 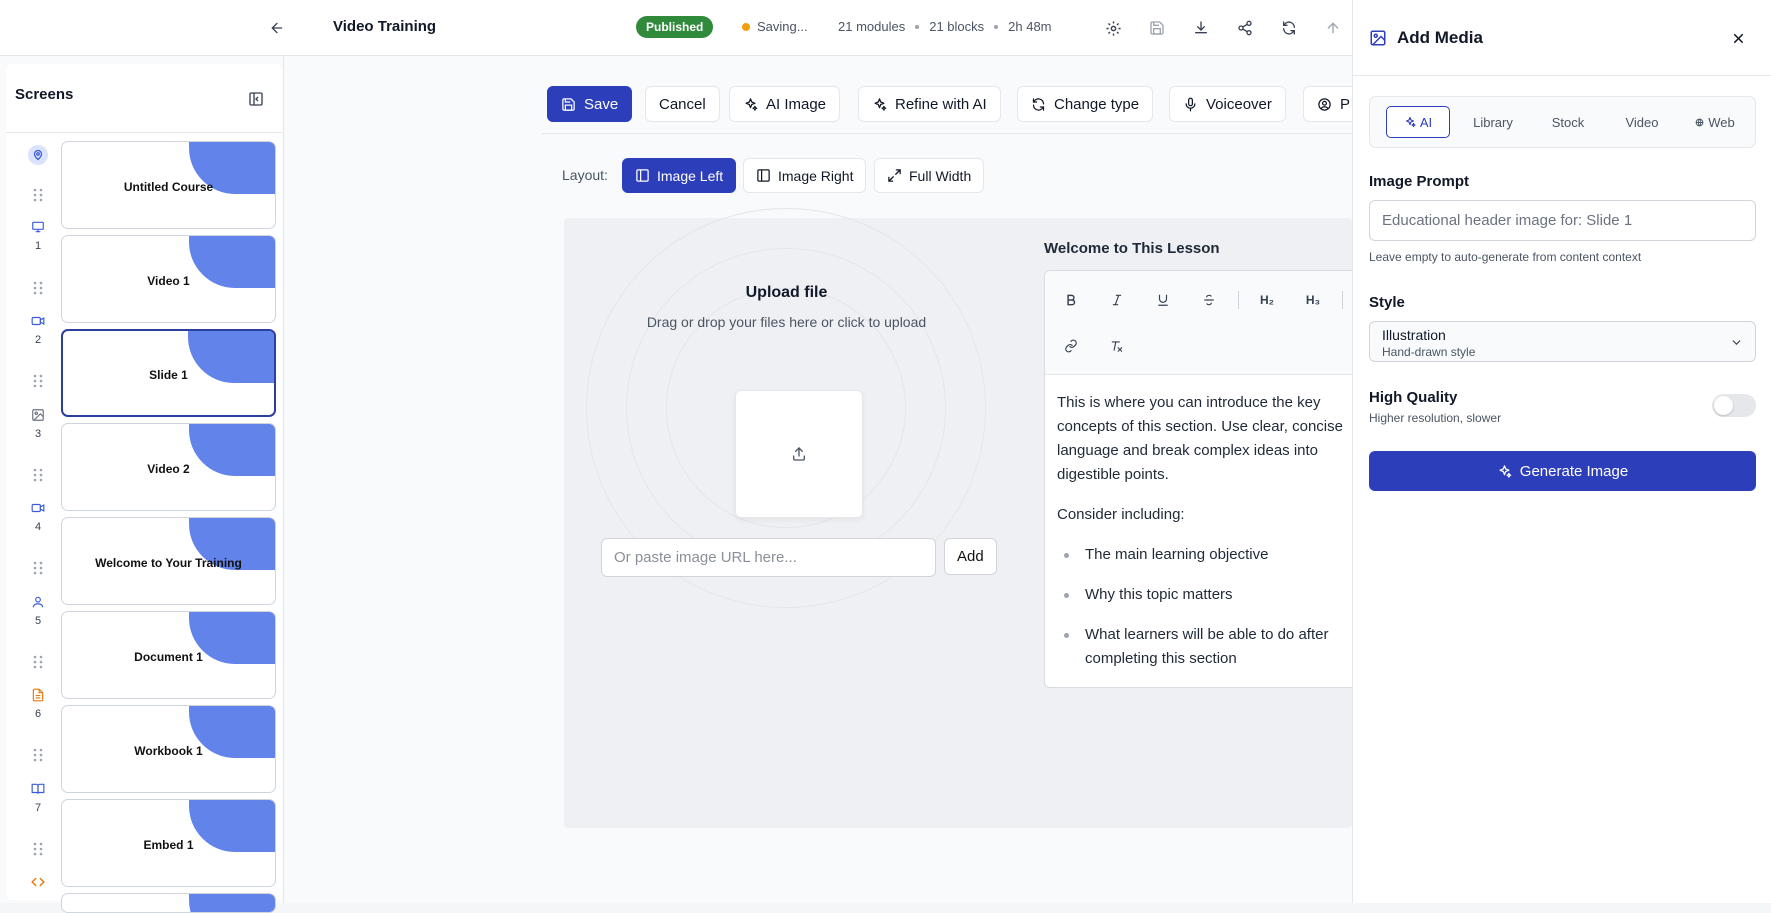 I want to click on back-button, so click(x=277, y=28).